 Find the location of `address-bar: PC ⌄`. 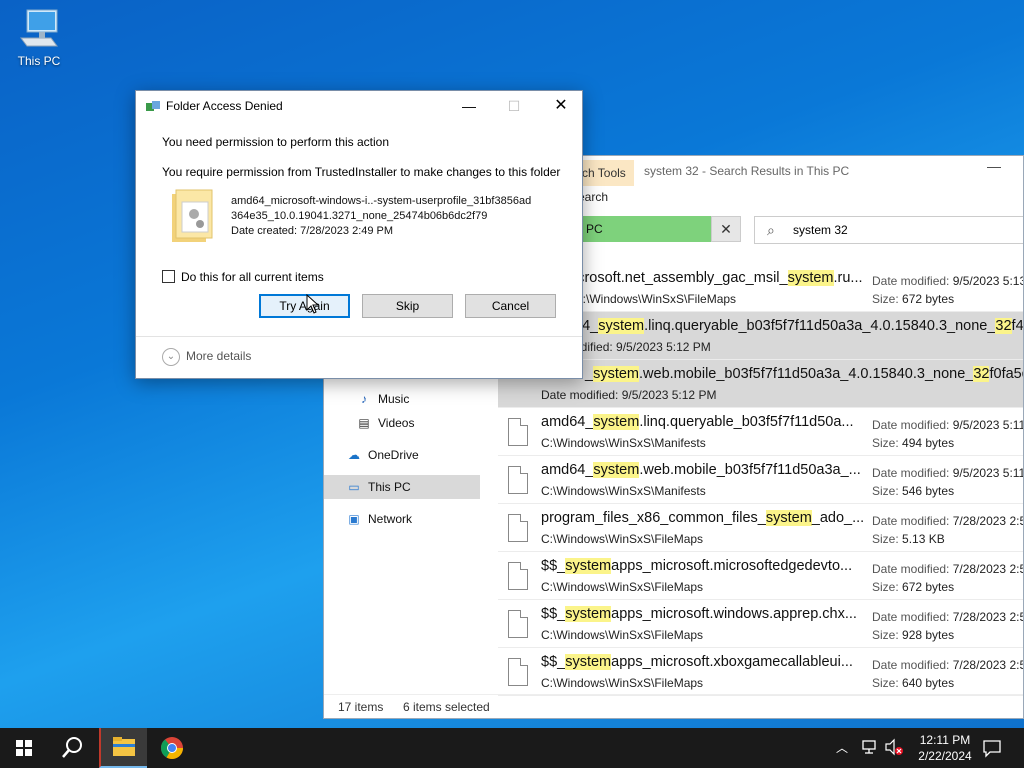

address-bar: PC ⌄ is located at coordinates (654, 229).